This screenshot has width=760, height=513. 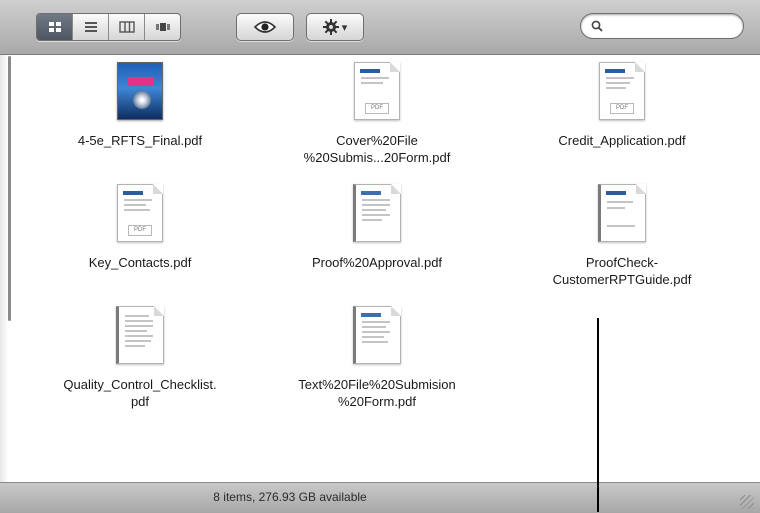 I want to click on column-view-button, so click(x=127, y=27).